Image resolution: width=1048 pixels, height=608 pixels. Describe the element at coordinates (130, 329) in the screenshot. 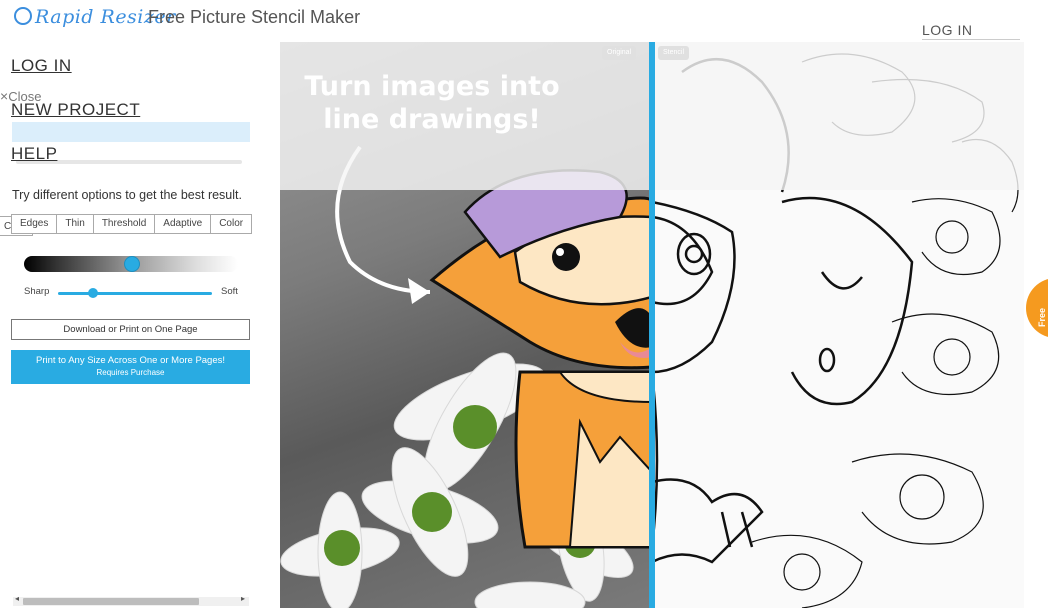

I see `download-button: Download or Print on One Page` at that location.